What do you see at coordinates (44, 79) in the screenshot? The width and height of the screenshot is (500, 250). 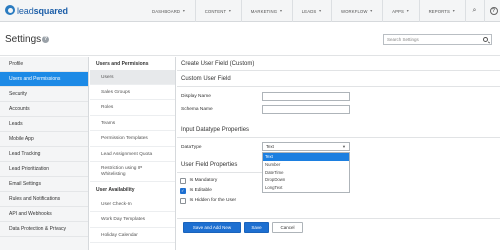 I see `sidebar-item-users-and-permissions: Users and Permissions` at bounding box center [44, 79].